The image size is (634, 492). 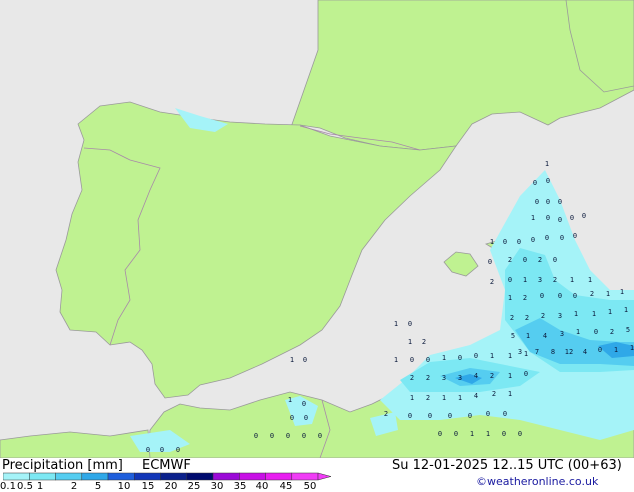 I want to click on precip-value-label: 8, so click(x=553, y=352).